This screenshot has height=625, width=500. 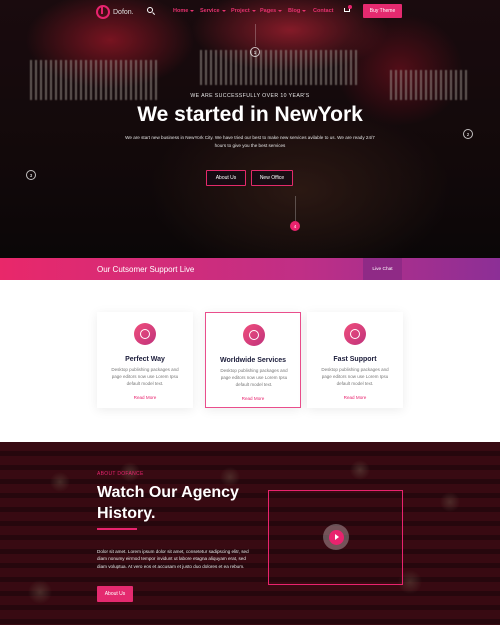 What do you see at coordinates (347, 9) in the screenshot?
I see `cart-icon` at bounding box center [347, 9].